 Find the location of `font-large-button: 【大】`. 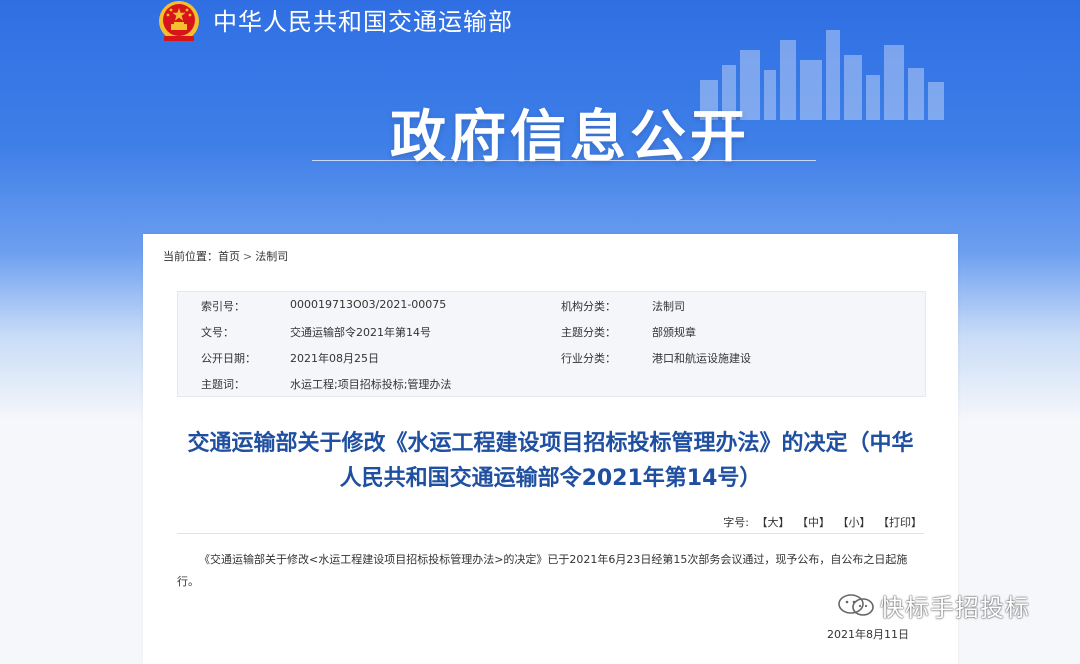

font-large-button: 【大】 is located at coordinates (773, 522).